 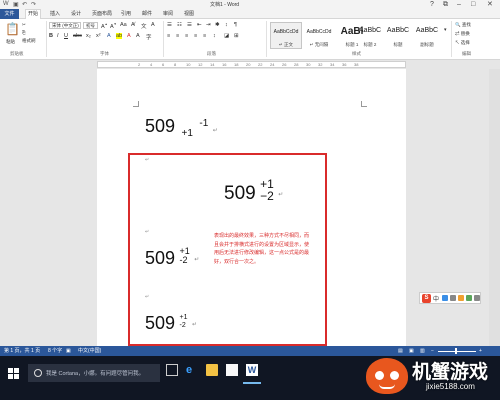 I want to click on align-left-icon: ≡, so click(x=168, y=36).